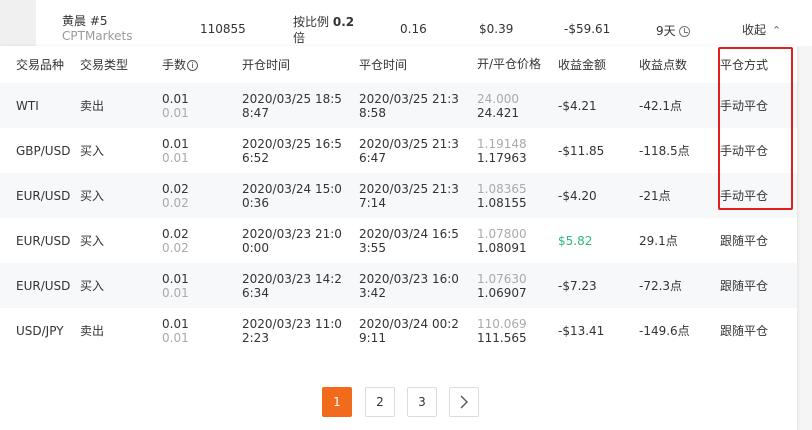 Image resolution: width=812 pixels, height=430 pixels. What do you see at coordinates (223, 29) in the screenshot?
I see `trader-id: 110855` at bounding box center [223, 29].